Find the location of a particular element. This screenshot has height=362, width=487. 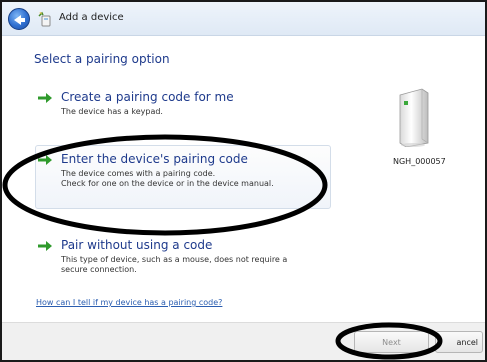

option-description: The device has a keypad. is located at coordinates (112, 111).